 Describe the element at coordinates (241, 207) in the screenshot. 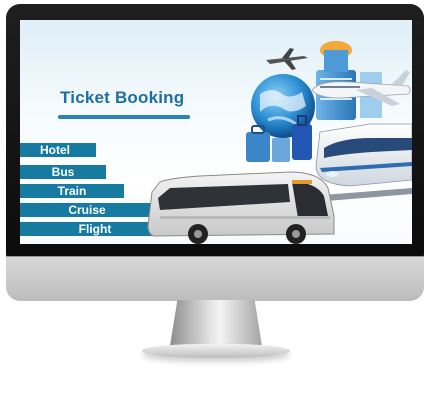

I see `bus-icon` at that location.